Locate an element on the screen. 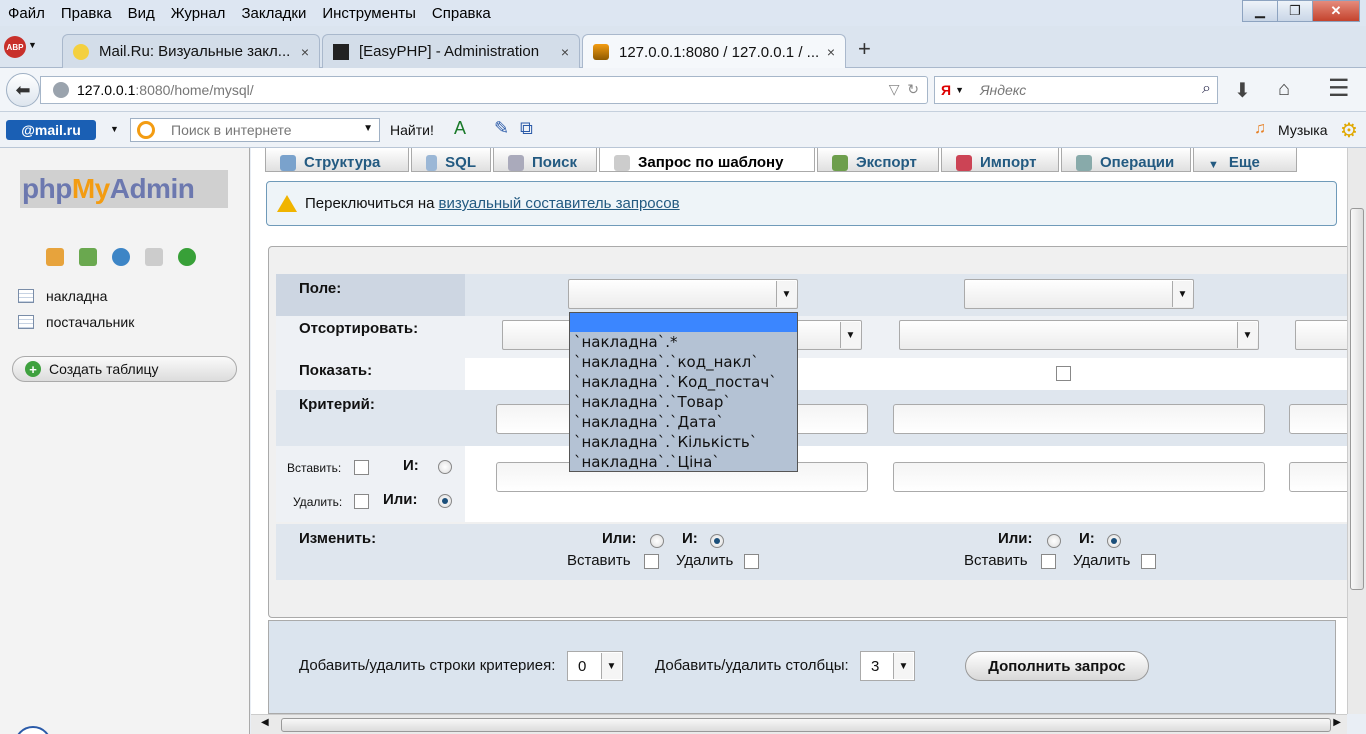  and-radio-col1 is located at coordinates (717, 541).